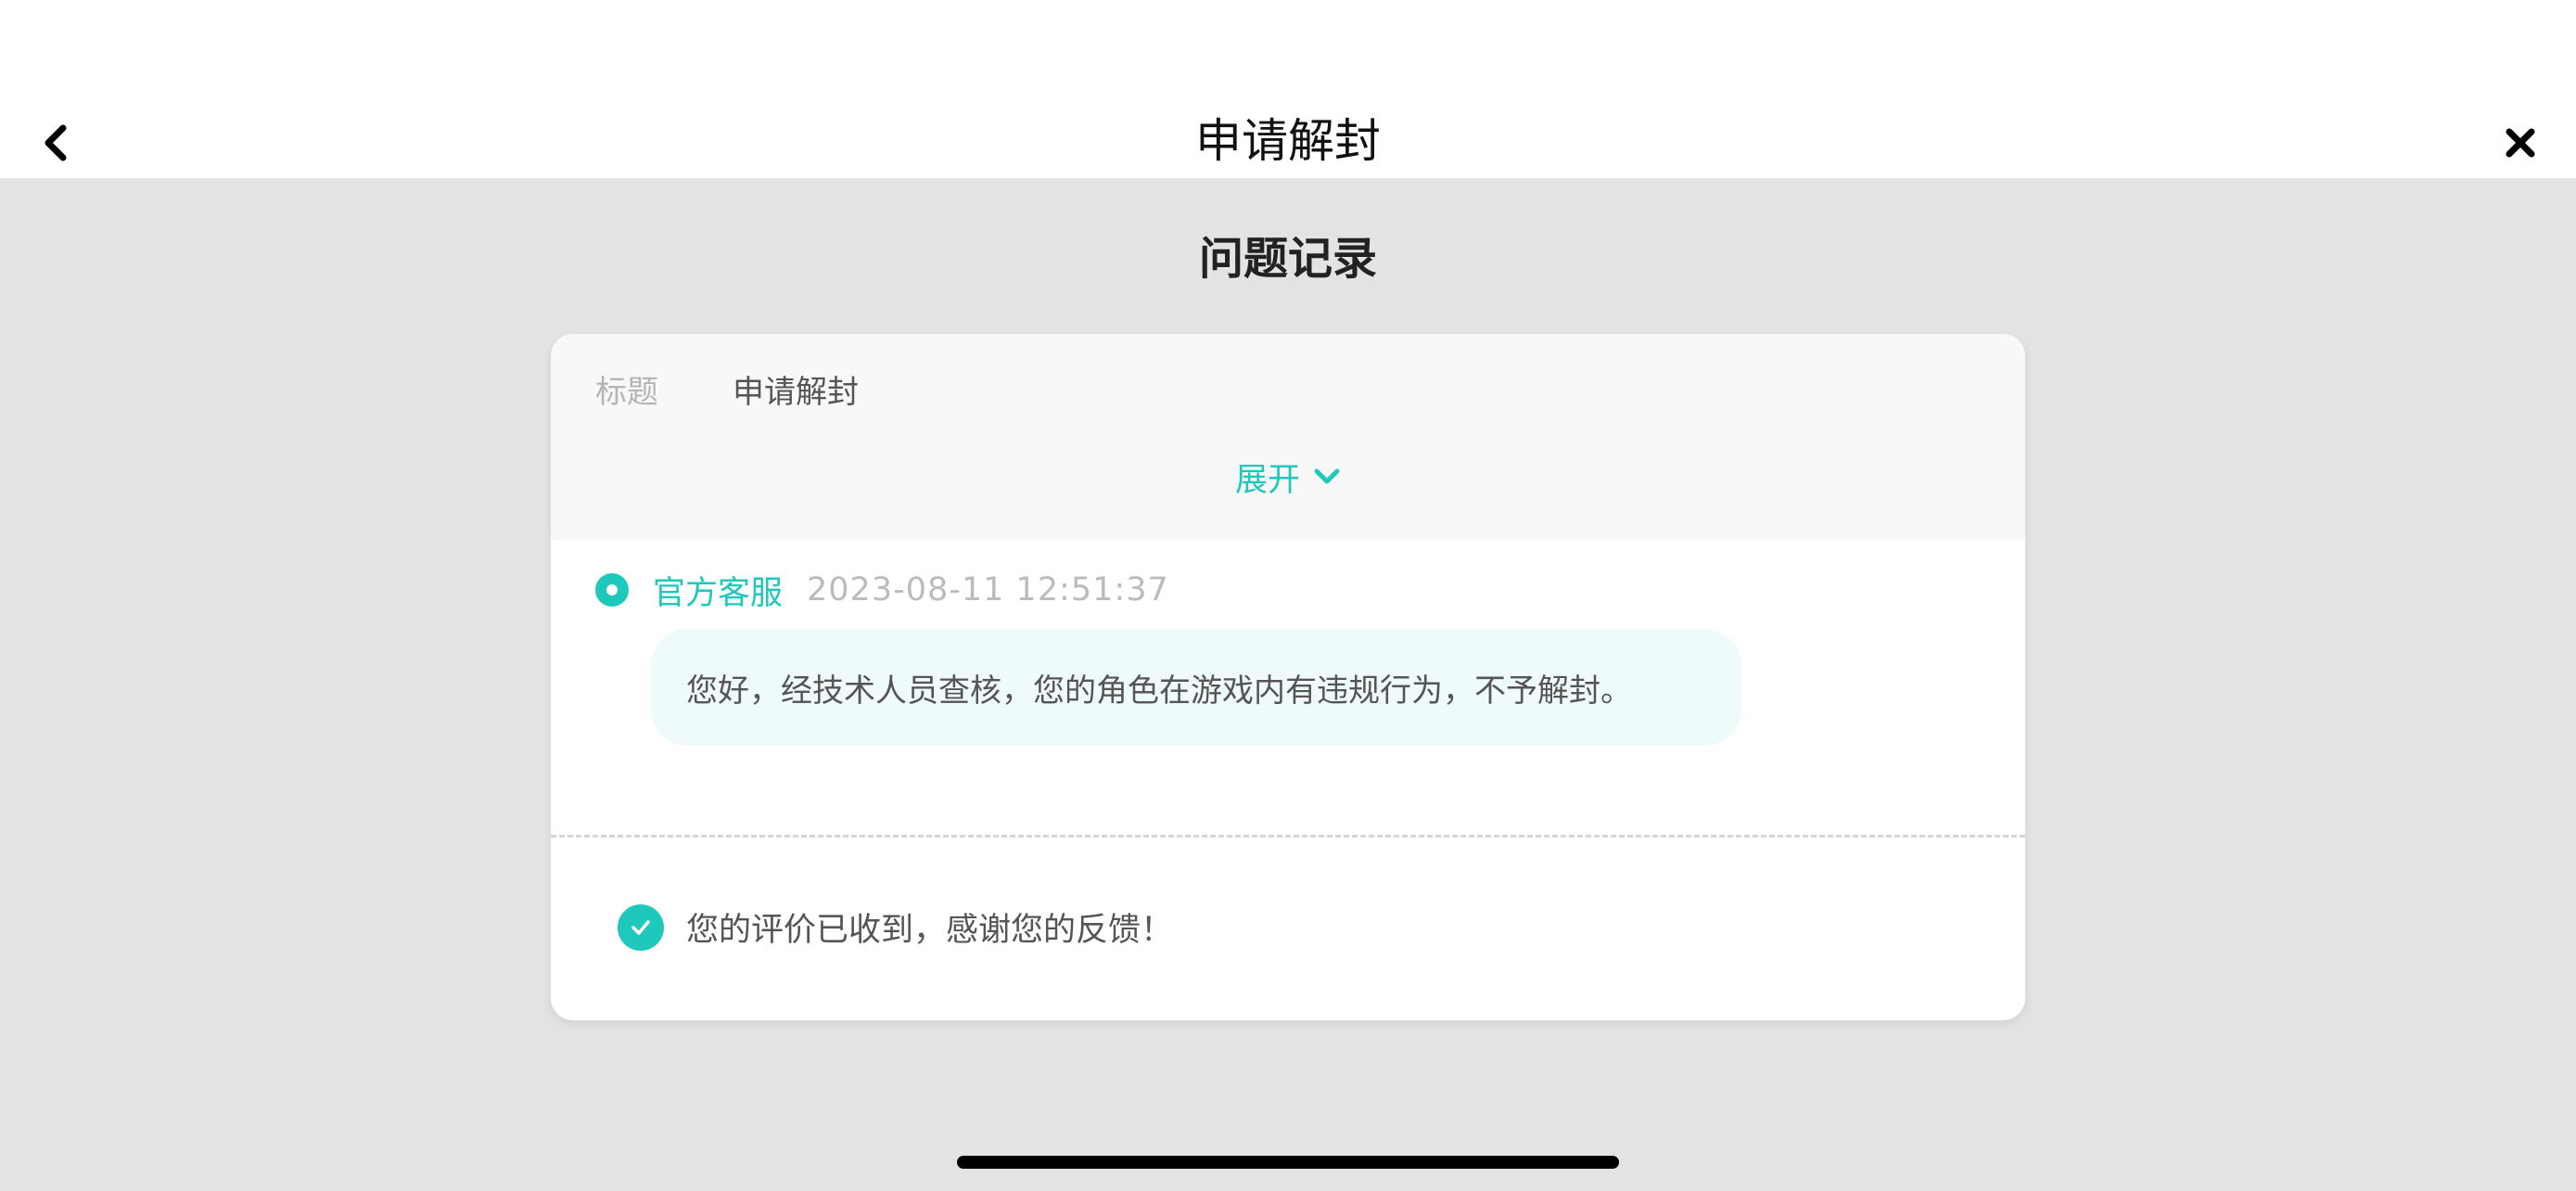 This screenshot has height=1191, width=2576. I want to click on home-indicator, so click(1288, 1162).